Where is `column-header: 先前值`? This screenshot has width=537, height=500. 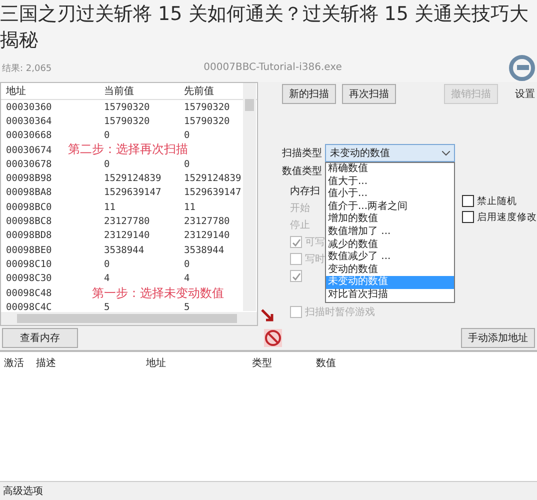
column-header: 先前值 is located at coordinates (199, 91).